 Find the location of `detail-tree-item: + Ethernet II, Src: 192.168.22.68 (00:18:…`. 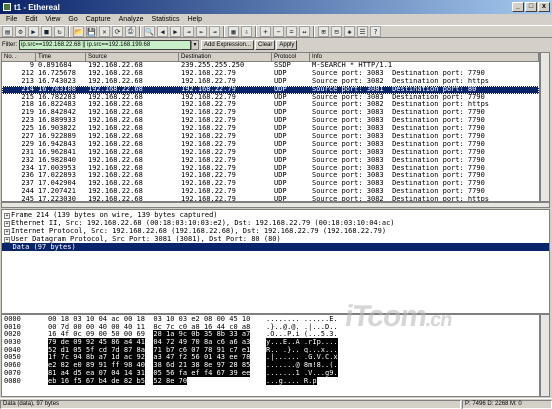

detail-tree-item: + Ethernet II, Src: 192.168.22.68 (00:18:… is located at coordinates (275, 223).